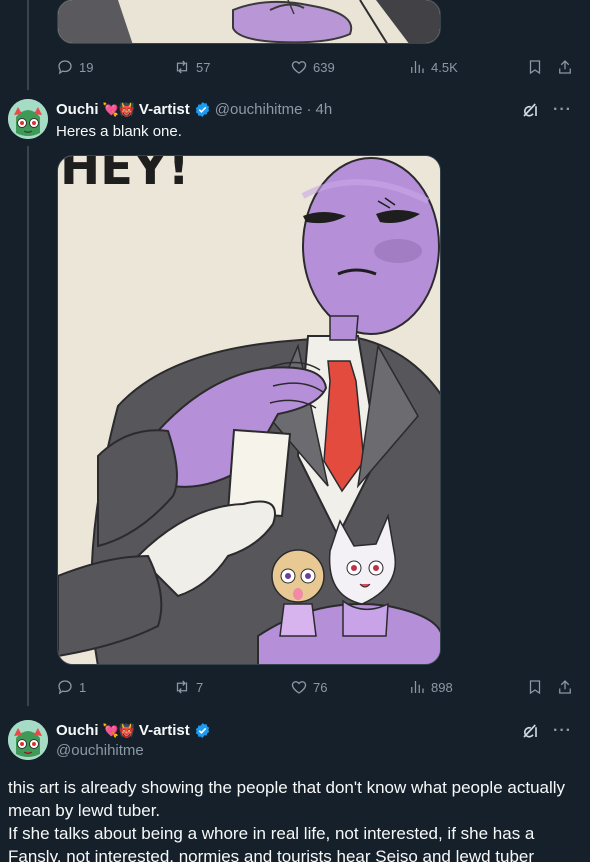  Describe the element at coordinates (442, 687) in the screenshot. I see `post2-view-count: 898` at that location.